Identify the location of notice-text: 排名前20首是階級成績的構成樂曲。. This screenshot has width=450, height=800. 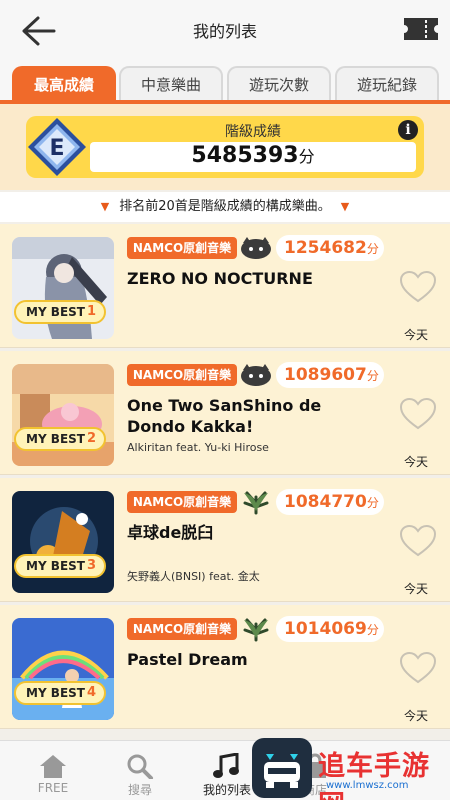
(225, 206).